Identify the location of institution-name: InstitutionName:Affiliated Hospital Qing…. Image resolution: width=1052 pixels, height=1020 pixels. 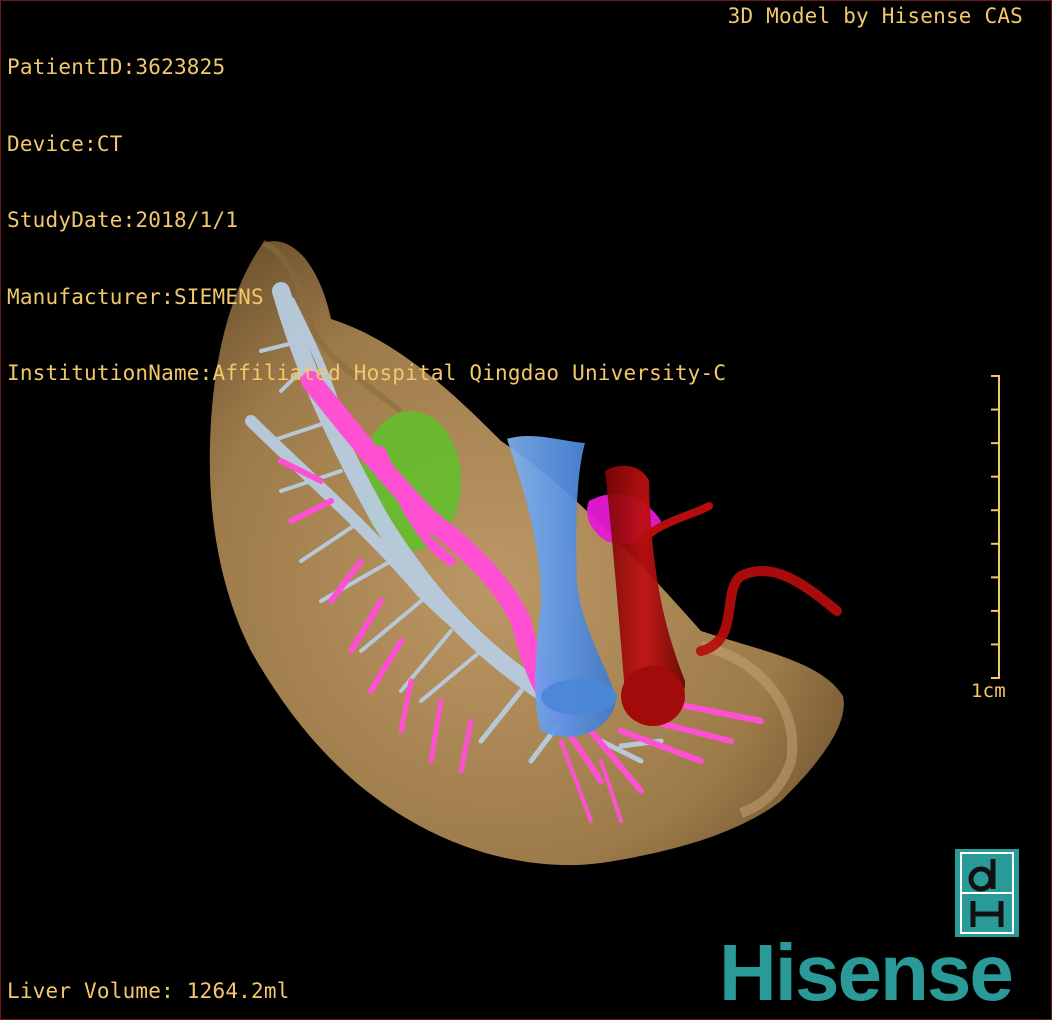
(367, 373).